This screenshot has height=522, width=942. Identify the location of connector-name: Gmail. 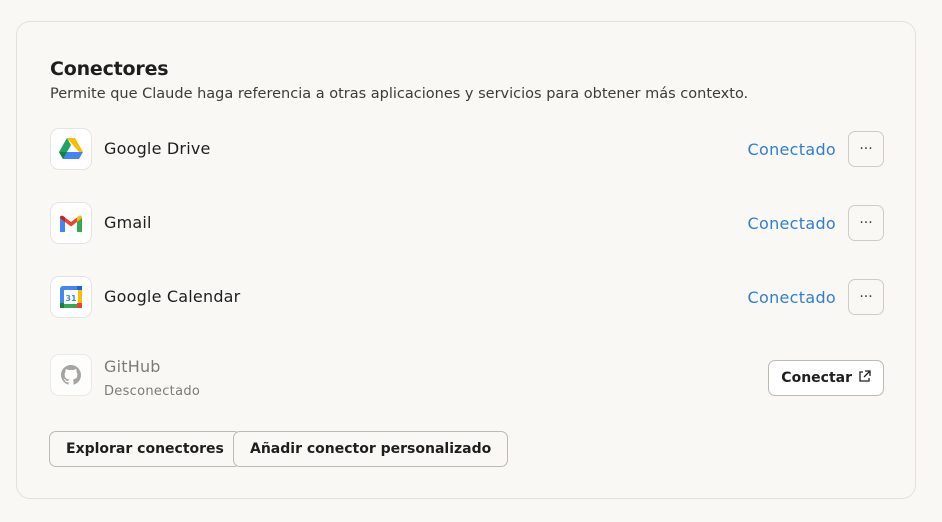
(128, 222).